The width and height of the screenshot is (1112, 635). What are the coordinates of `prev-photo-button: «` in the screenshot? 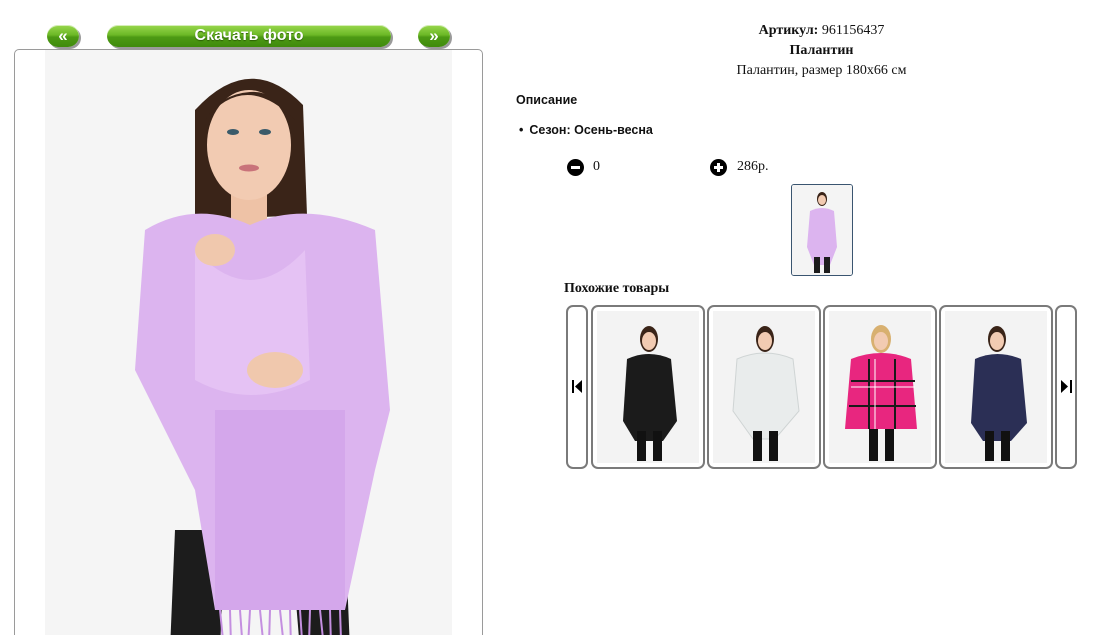 It's located at (63, 36).